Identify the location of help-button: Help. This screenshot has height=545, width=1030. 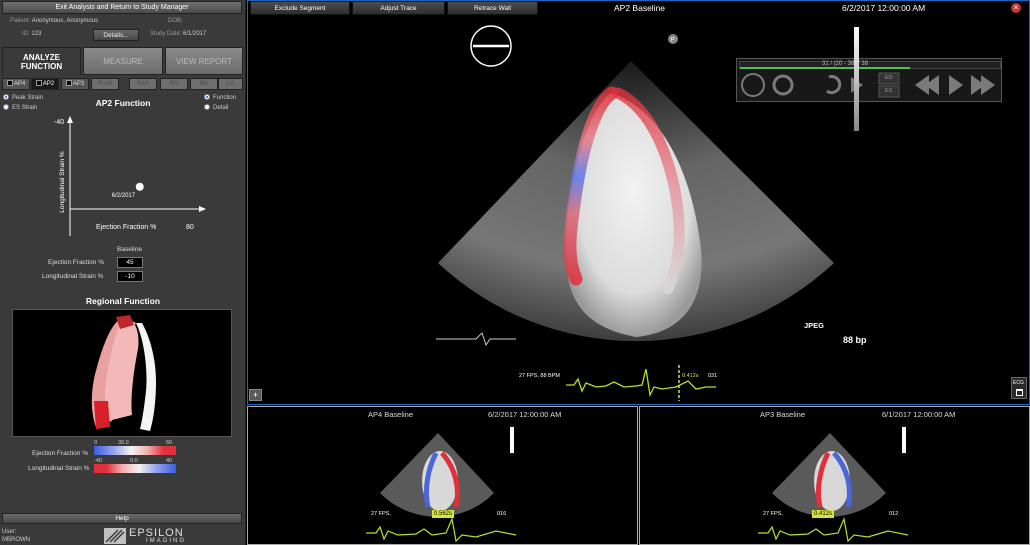
(122, 518).